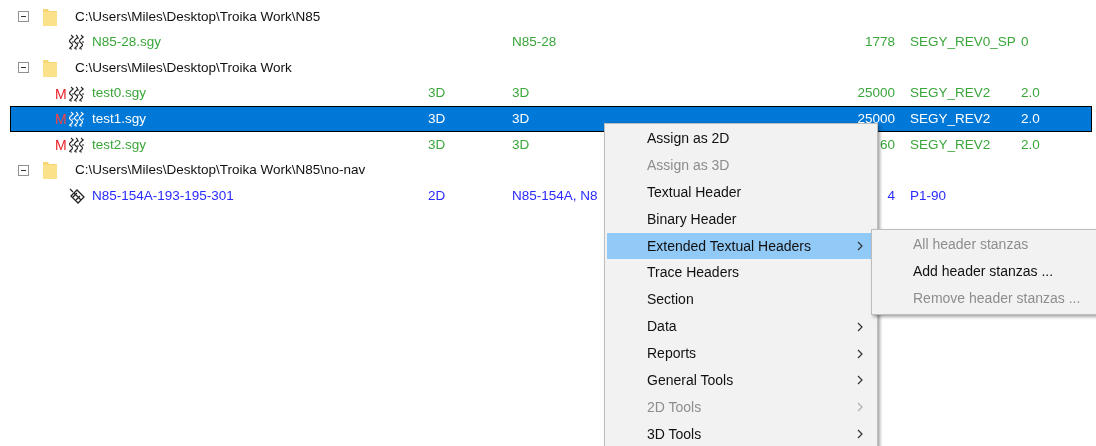  Describe the element at coordinates (183, 67) in the screenshot. I see `folder-path: C:\Users\Miles\Desktop\Troika Work` at that location.